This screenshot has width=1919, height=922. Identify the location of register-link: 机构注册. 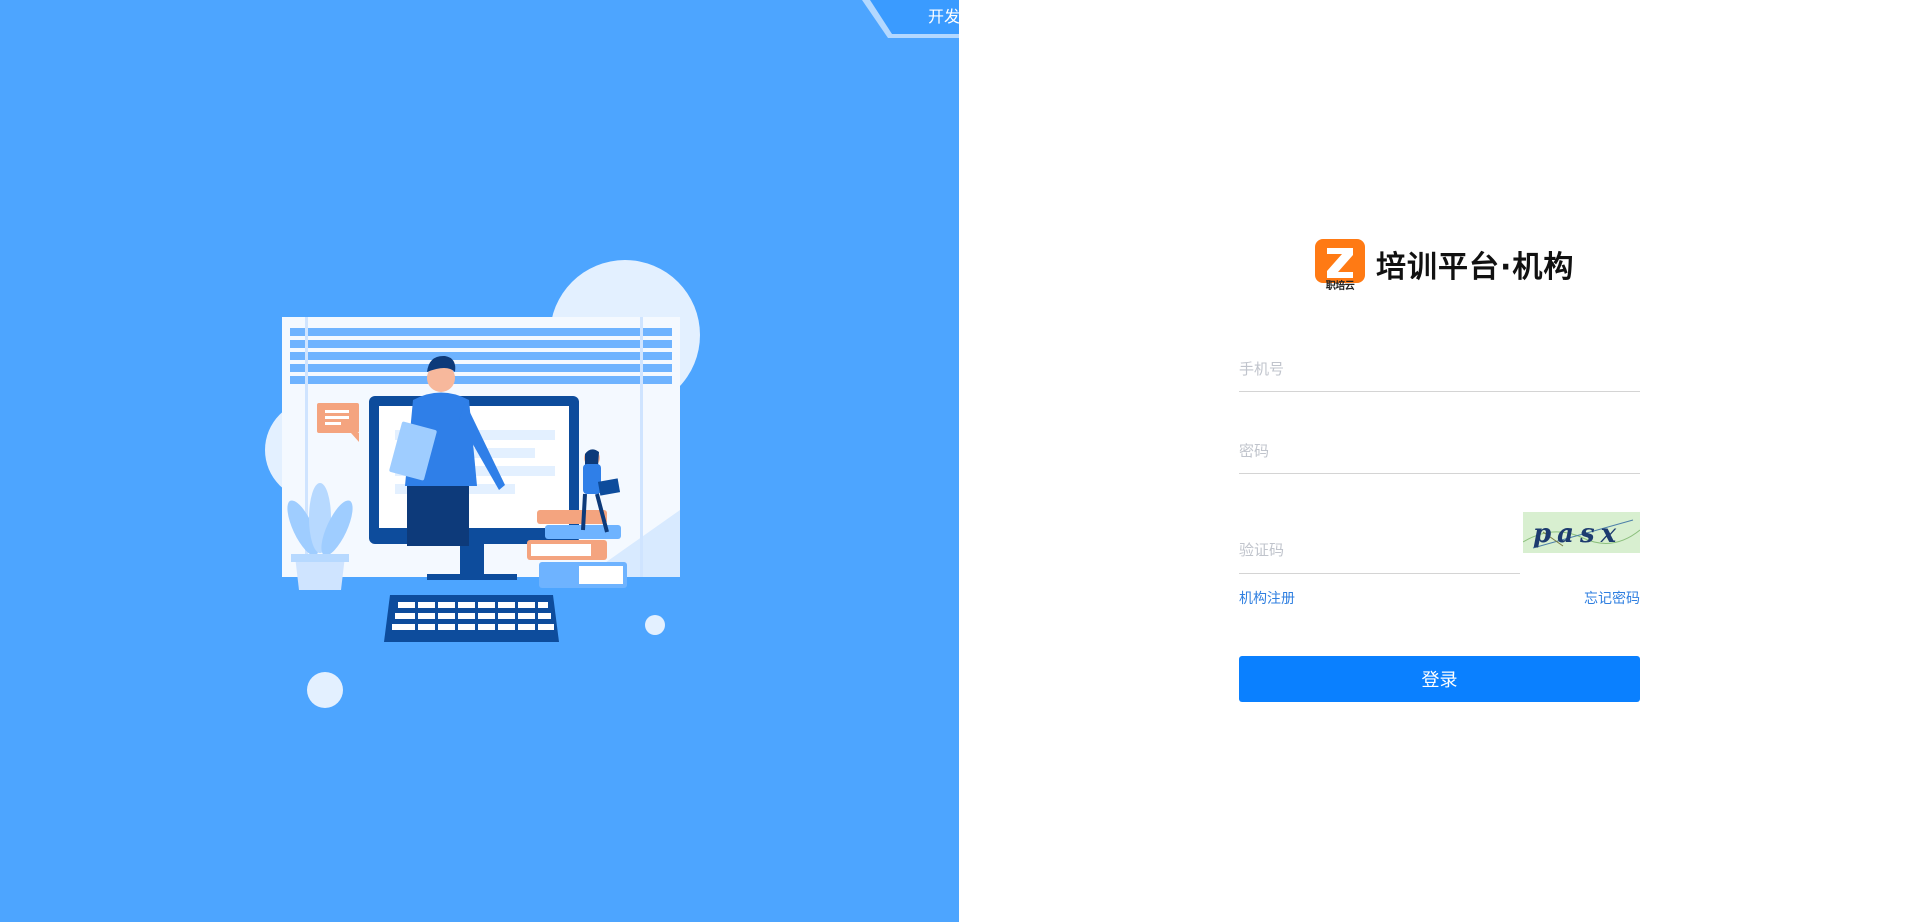
(1267, 598).